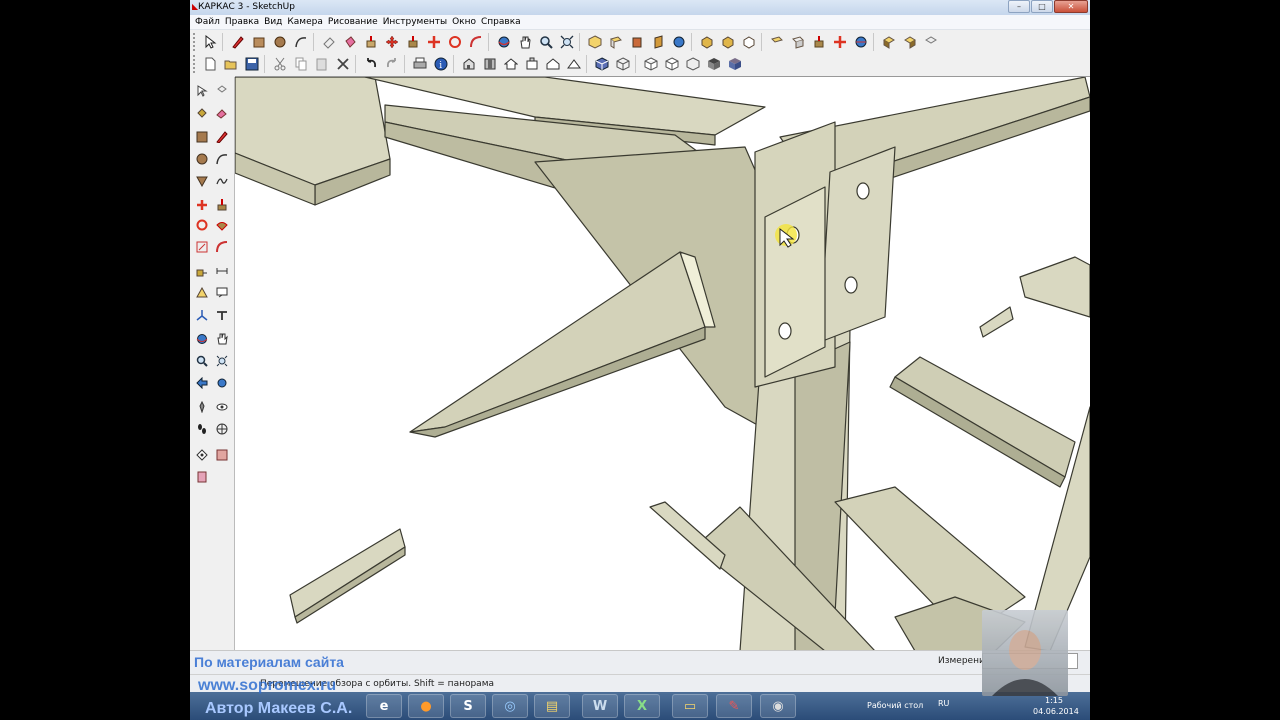 The height and width of the screenshot is (720, 1280). What do you see at coordinates (594, 42) in the screenshot?
I see `iso-view-icon` at bounding box center [594, 42].